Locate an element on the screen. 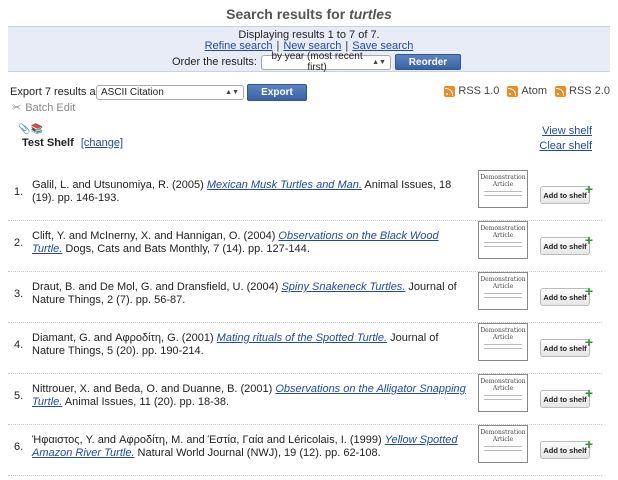 The height and width of the screenshot is (480, 618). feed-links: RSS 1.0 Atom RSS 2.0 is located at coordinates (527, 91).